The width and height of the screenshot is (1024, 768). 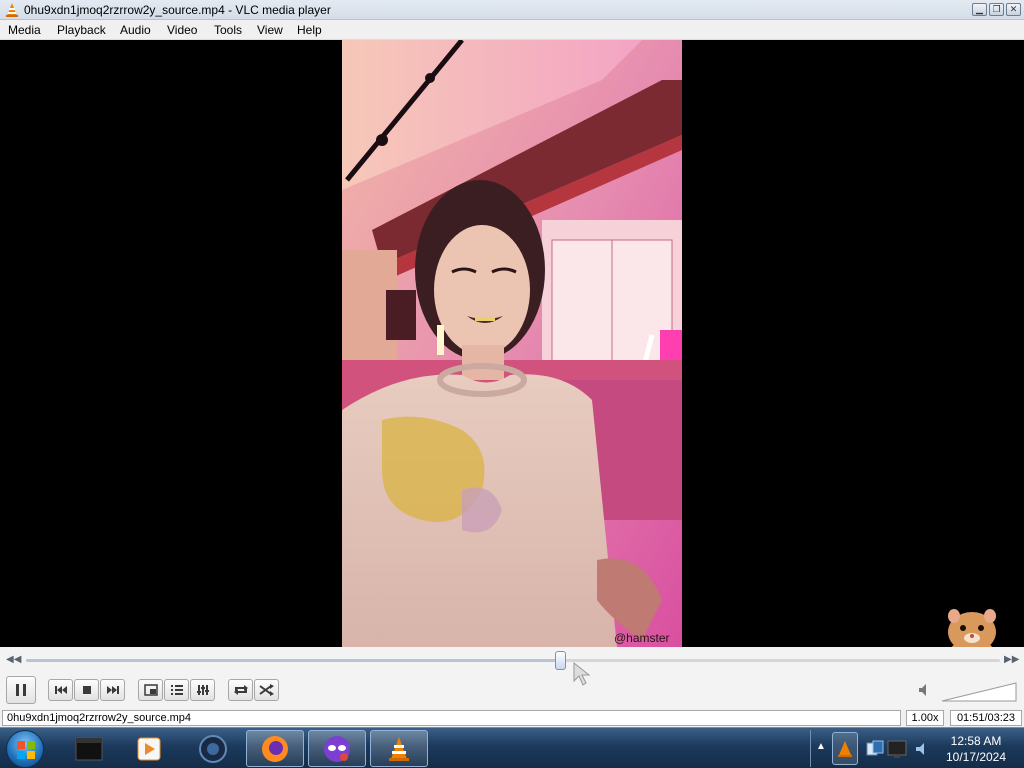 I want to click on close-icon: ✕, so click(x=1013, y=9).